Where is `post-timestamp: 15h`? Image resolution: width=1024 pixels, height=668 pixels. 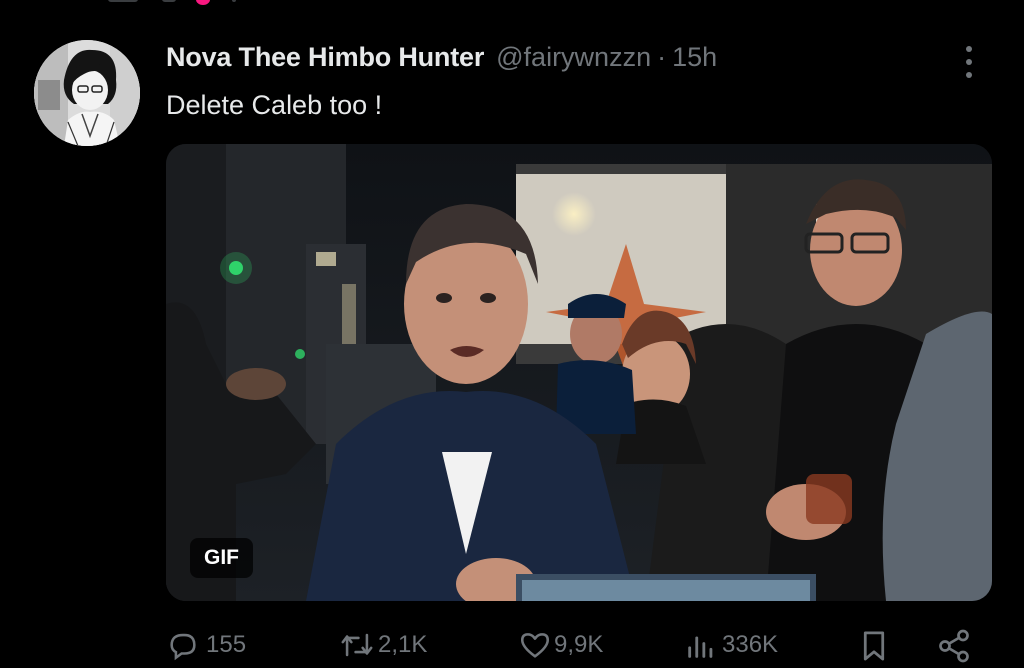 post-timestamp: 15h is located at coordinates (694, 57).